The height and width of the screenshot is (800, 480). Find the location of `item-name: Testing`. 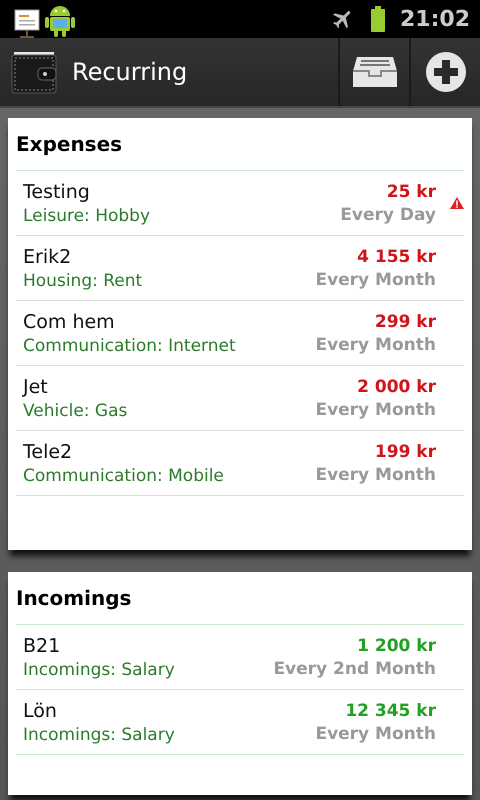

item-name: Testing is located at coordinates (57, 191).